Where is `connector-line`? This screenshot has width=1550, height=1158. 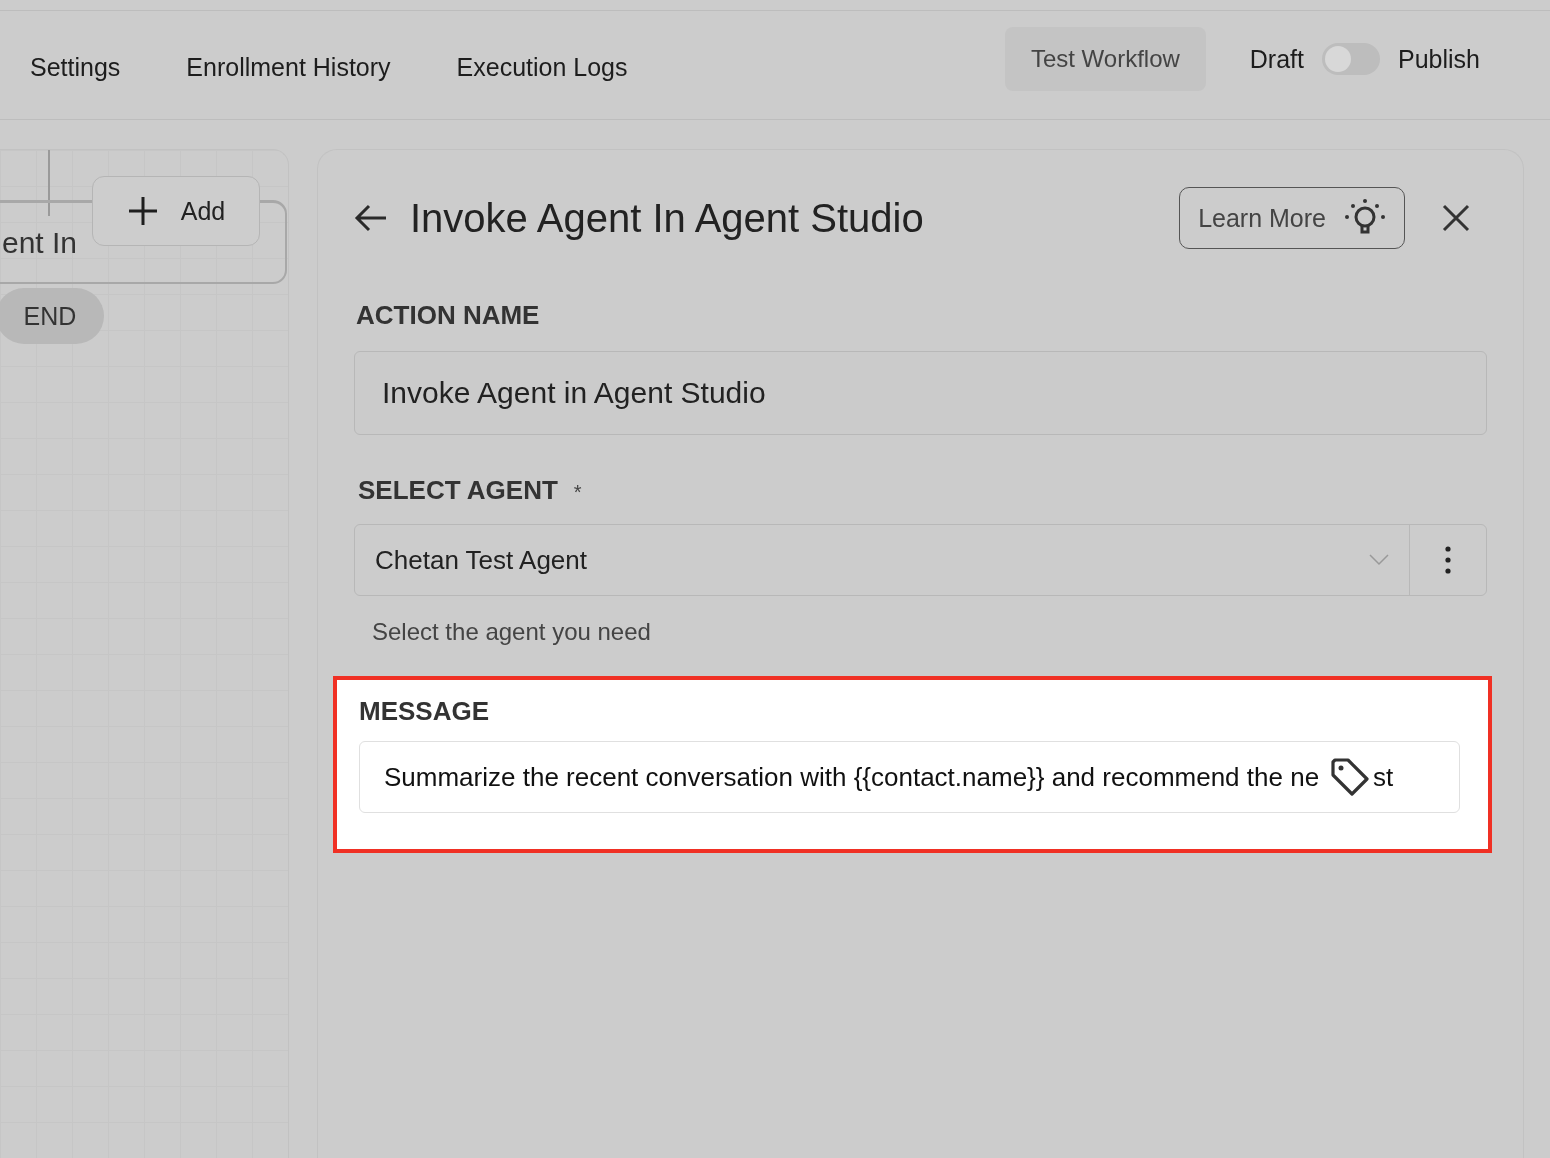
connector-line is located at coordinates (49, 183).